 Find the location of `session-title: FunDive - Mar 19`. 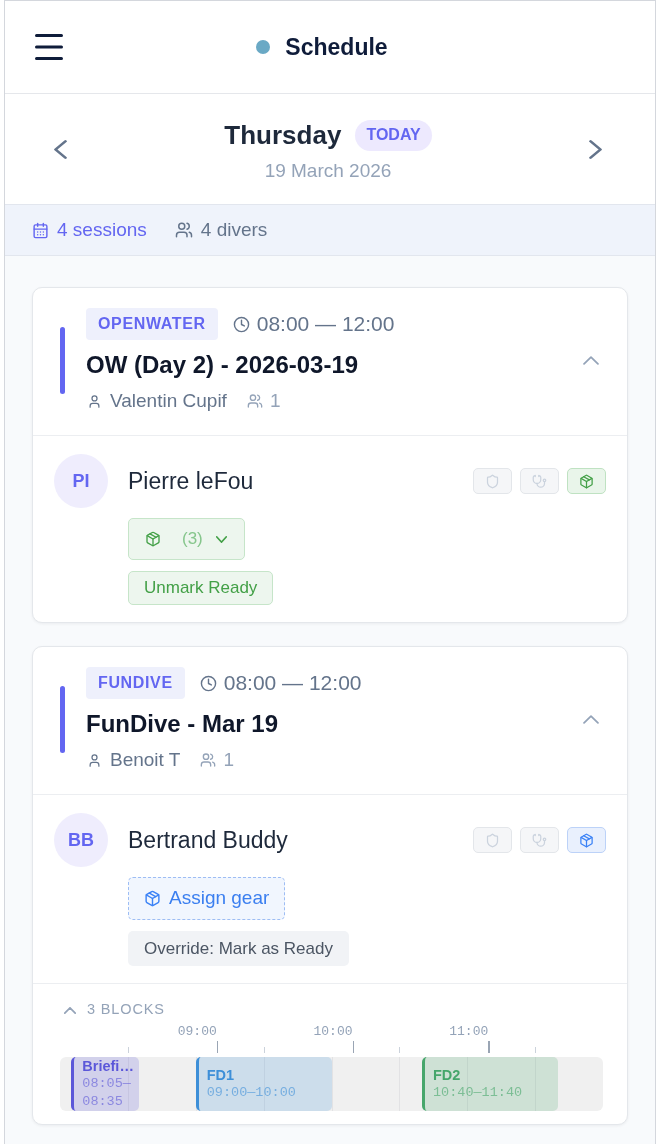

session-title: FunDive - Mar 19 is located at coordinates (182, 724).